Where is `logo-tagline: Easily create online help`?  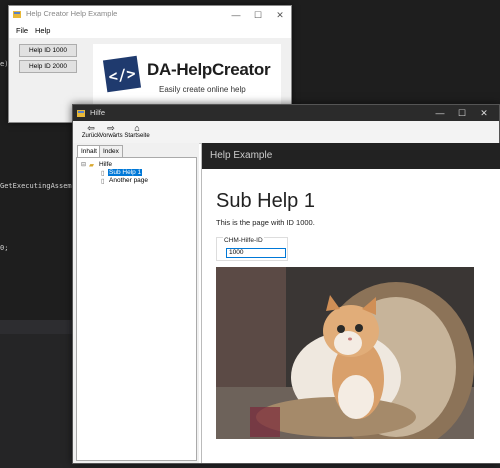
logo-tagline: Easily create online help is located at coordinates (202, 89).